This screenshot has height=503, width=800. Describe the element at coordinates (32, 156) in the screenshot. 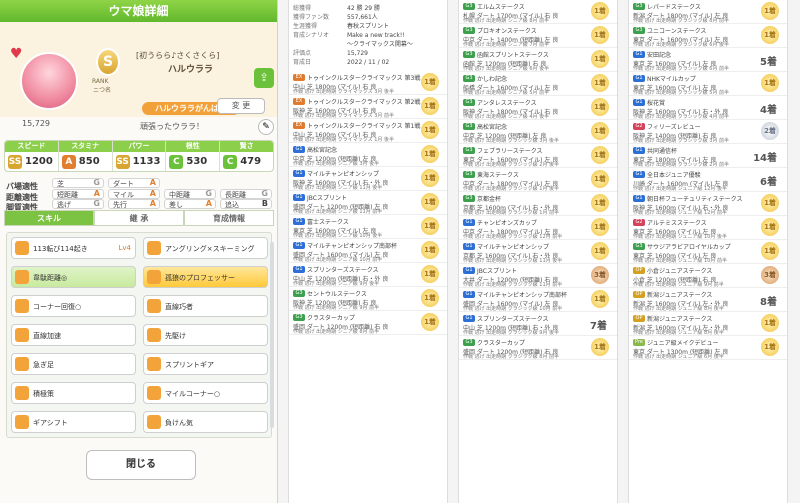

I see `stat-0: スピード SS 1200` at that location.